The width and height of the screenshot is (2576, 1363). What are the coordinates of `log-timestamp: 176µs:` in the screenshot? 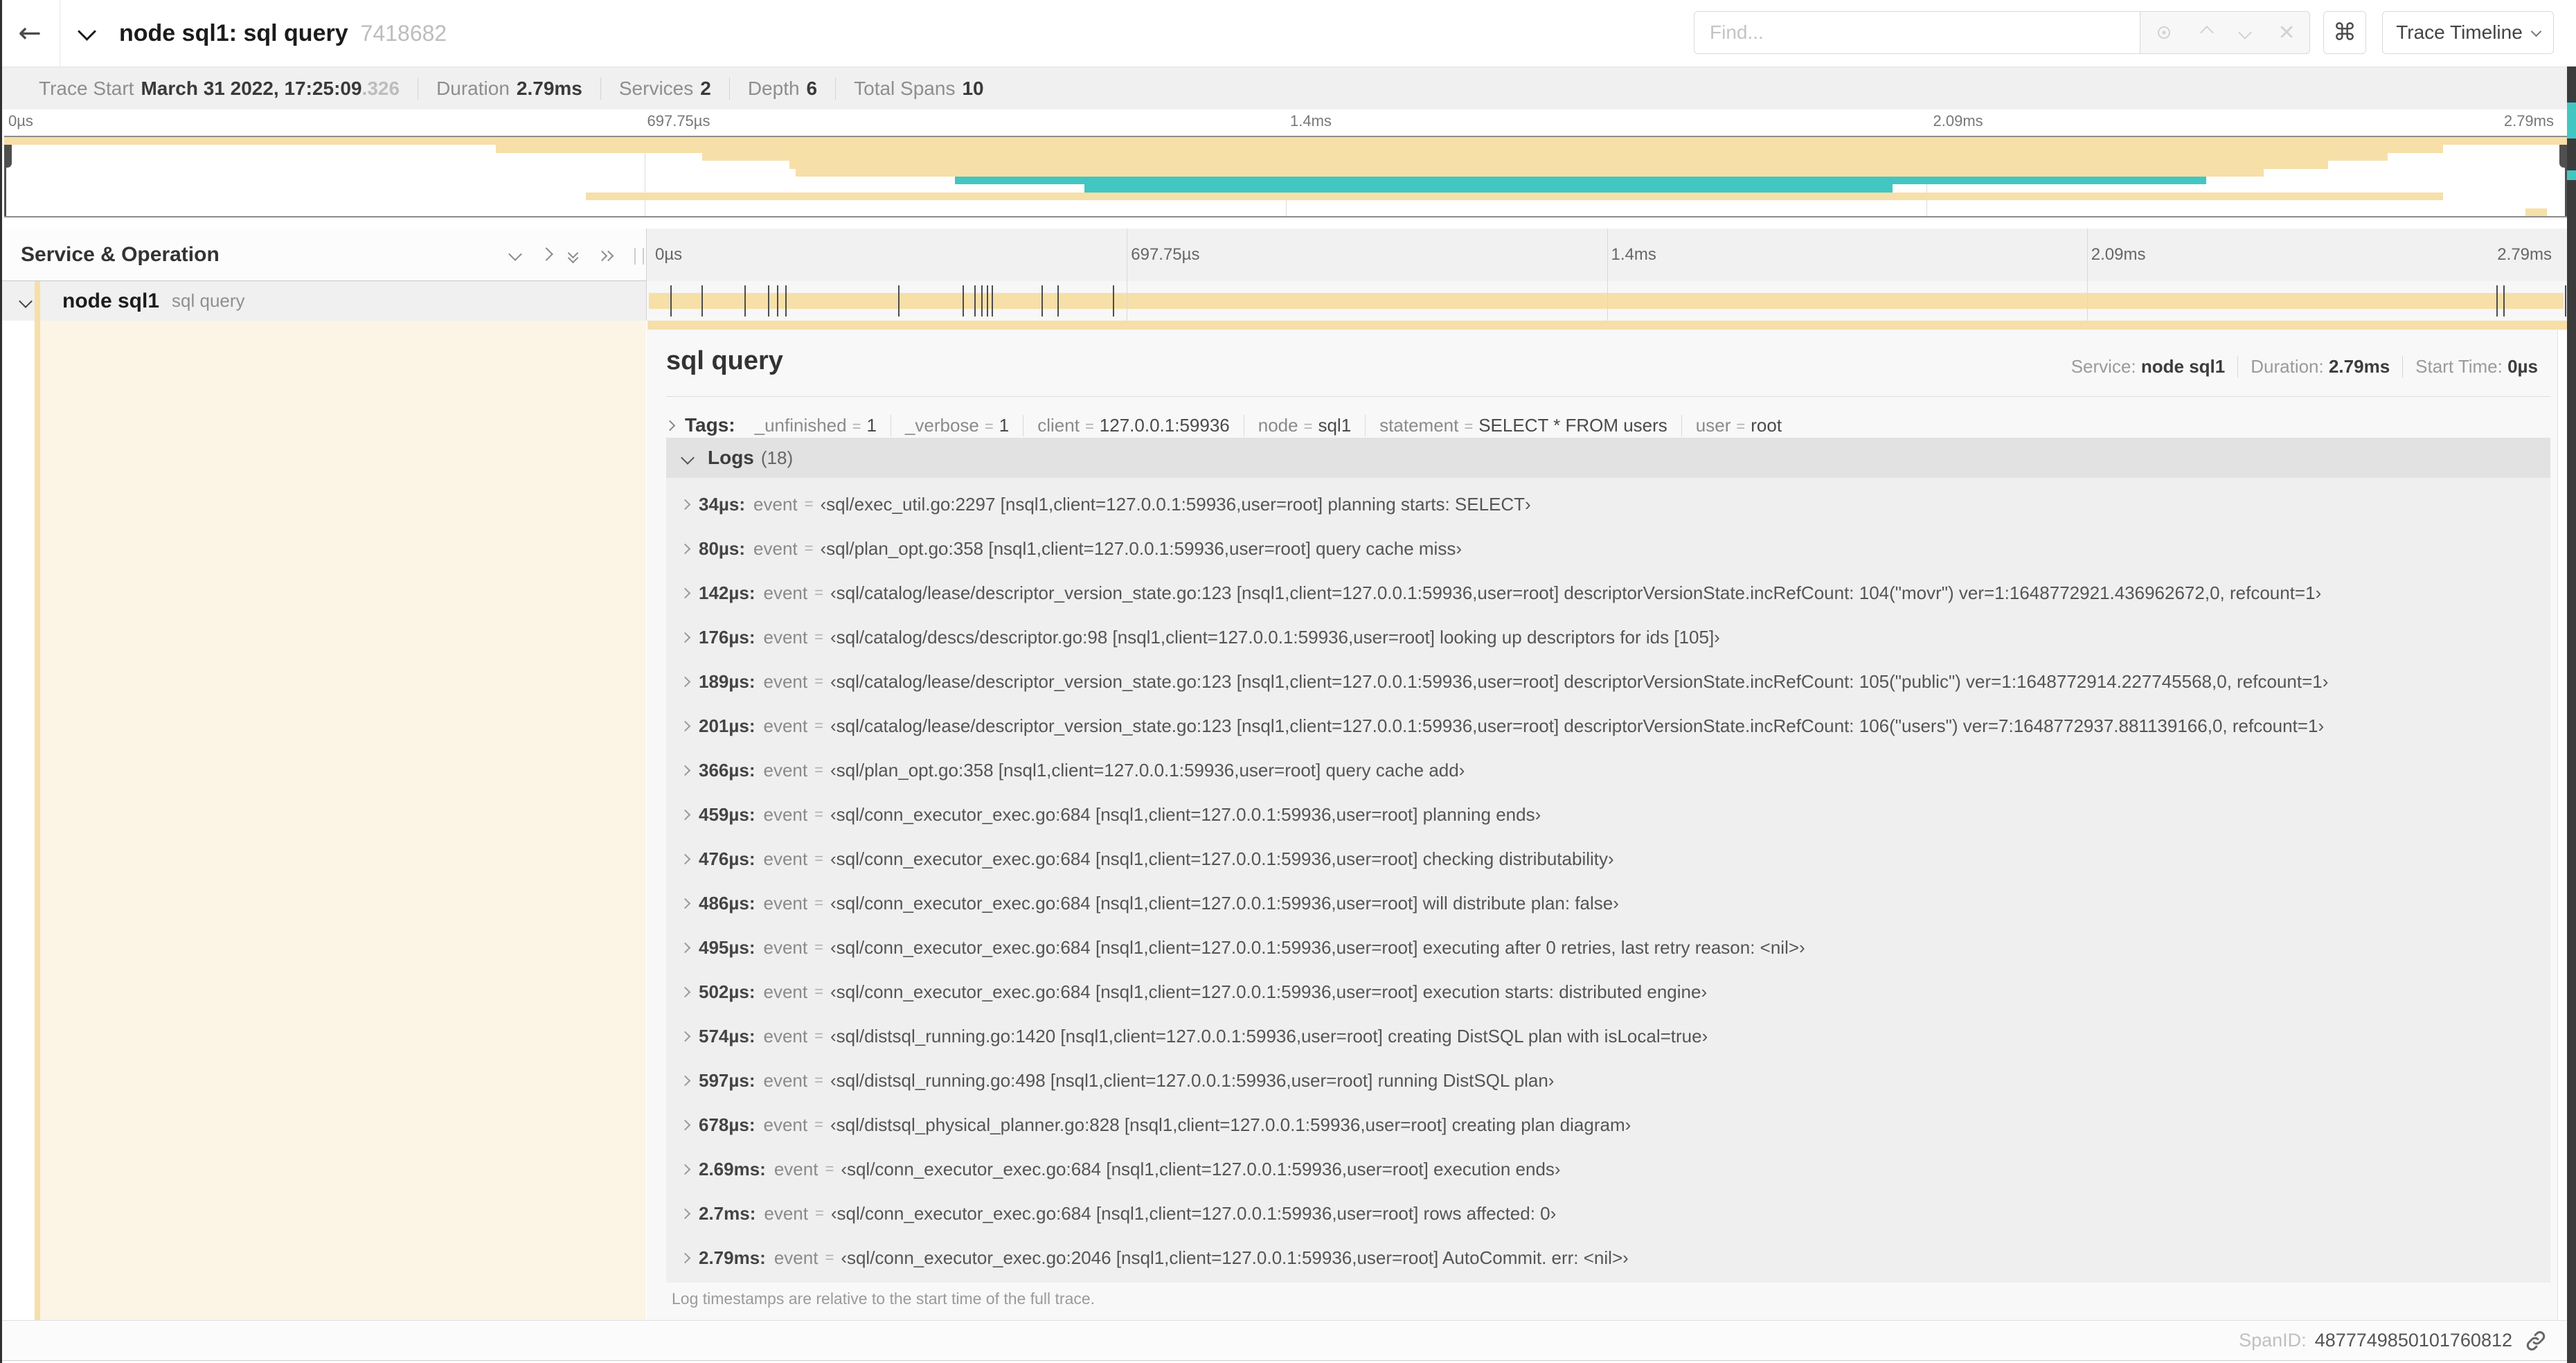 It's located at (727, 637).